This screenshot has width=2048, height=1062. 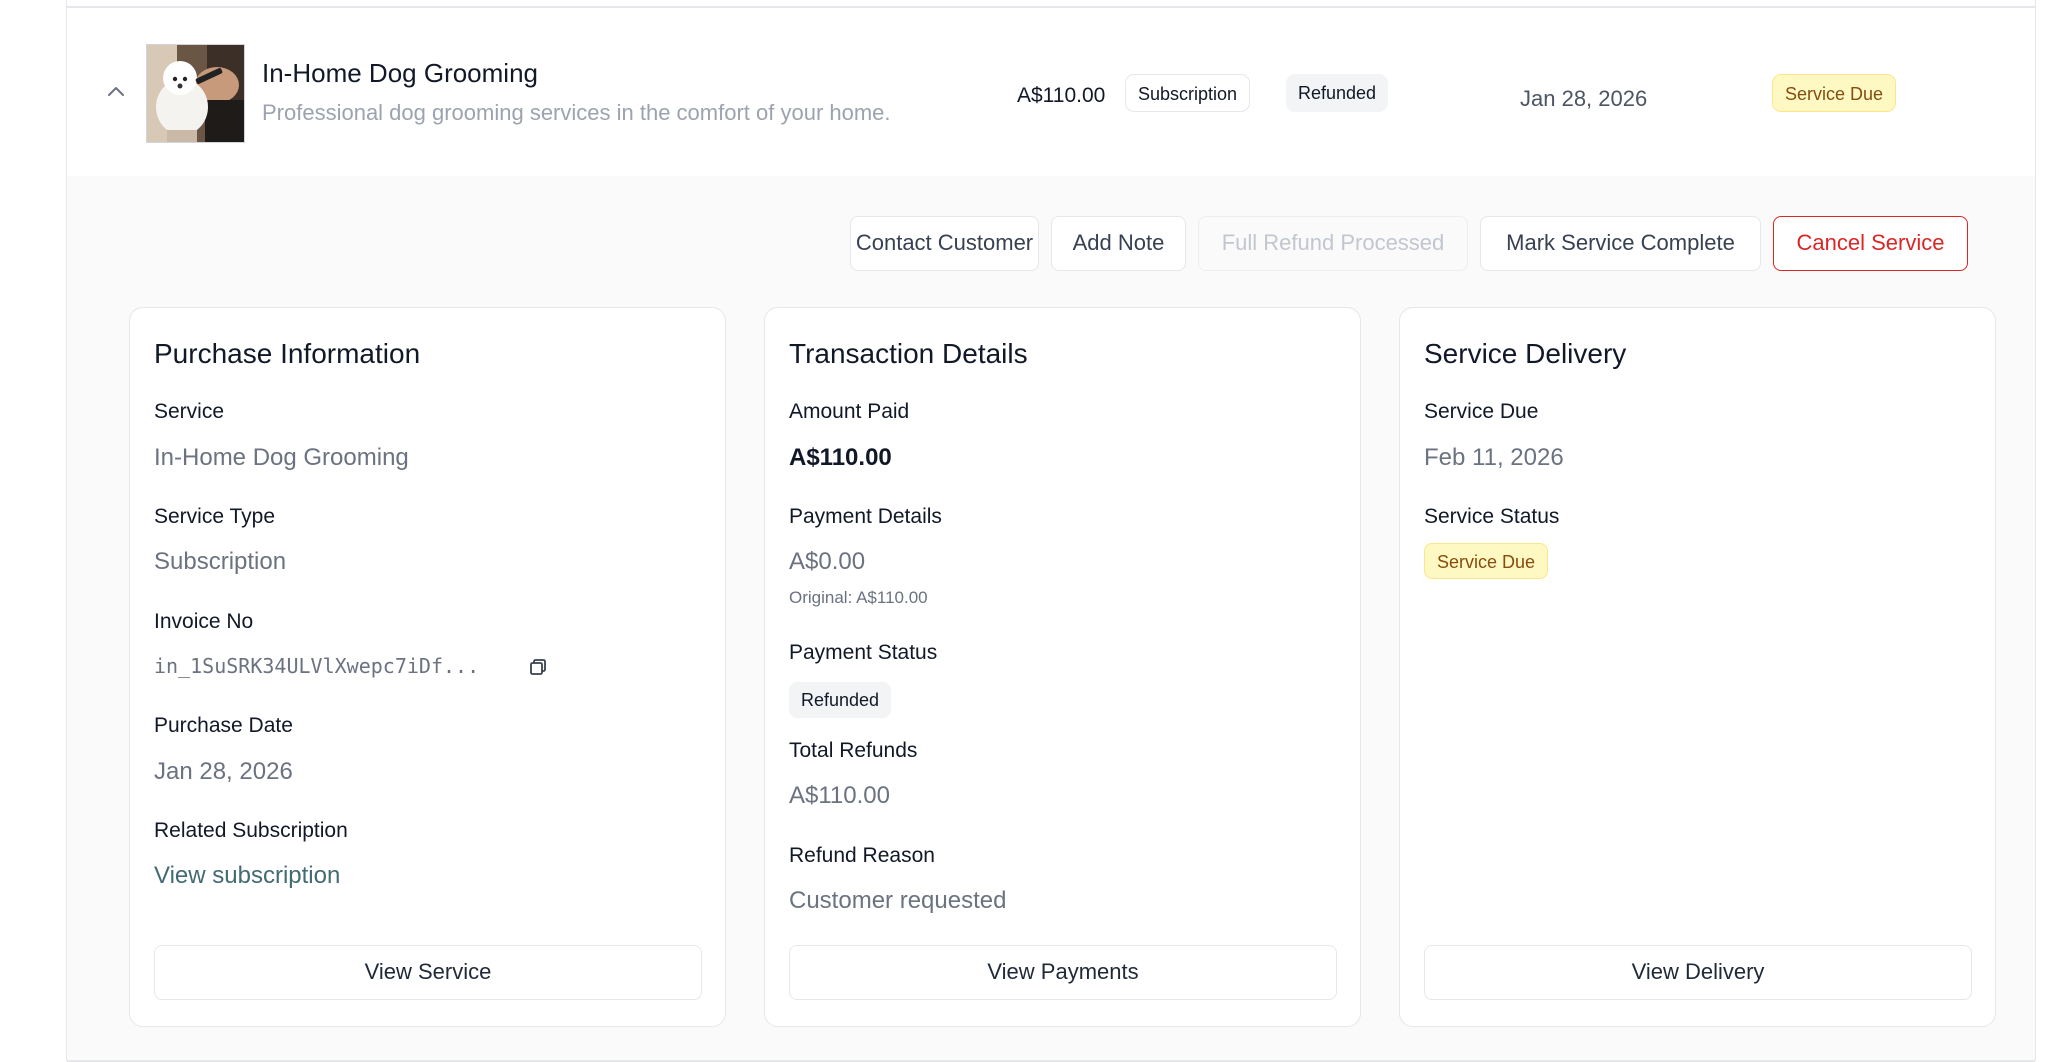 What do you see at coordinates (1492, 516) in the screenshot?
I see `service-status-label: Service Status` at bounding box center [1492, 516].